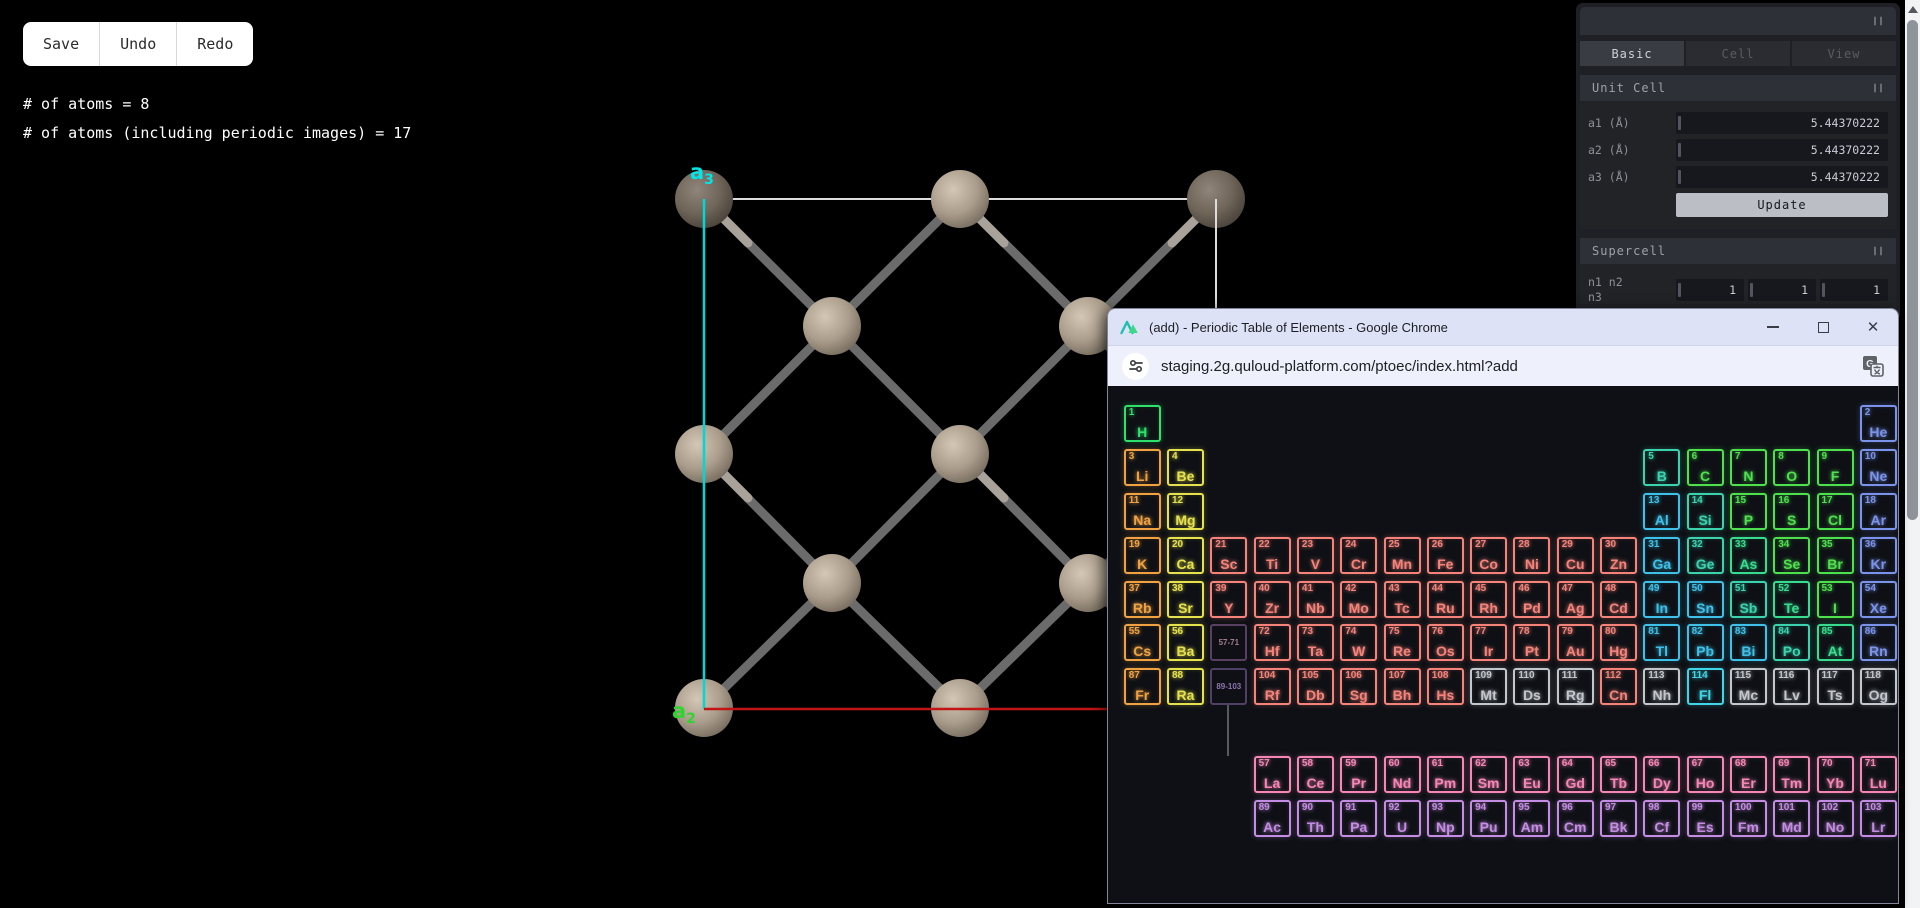 The width and height of the screenshot is (1920, 908). What do you see at coordinates (1878, 599) in the screenshot?
I see `element-cell-Xe: 54 Xe` at bounding box center [1878, 599].